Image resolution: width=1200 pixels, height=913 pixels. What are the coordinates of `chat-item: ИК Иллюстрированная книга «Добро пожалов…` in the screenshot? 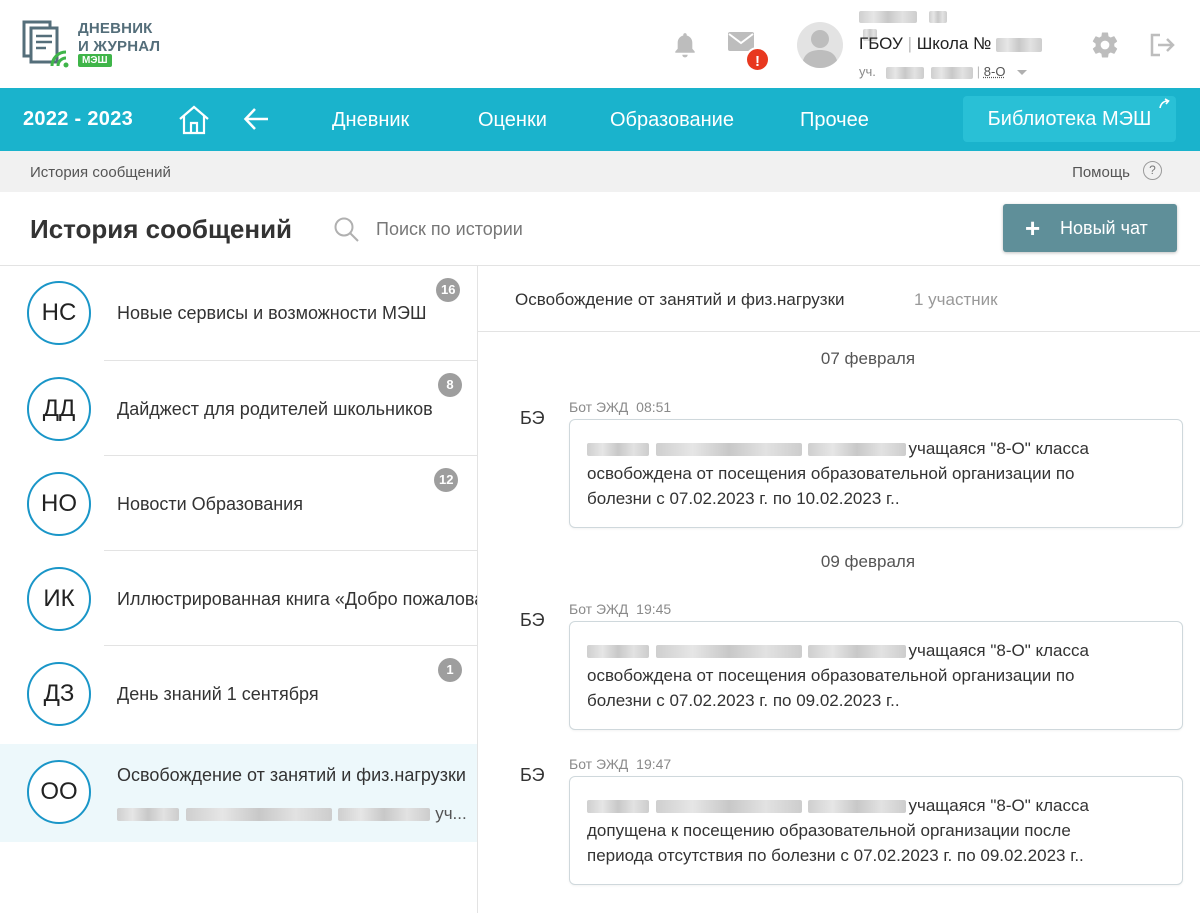 It's located at (238, 598).